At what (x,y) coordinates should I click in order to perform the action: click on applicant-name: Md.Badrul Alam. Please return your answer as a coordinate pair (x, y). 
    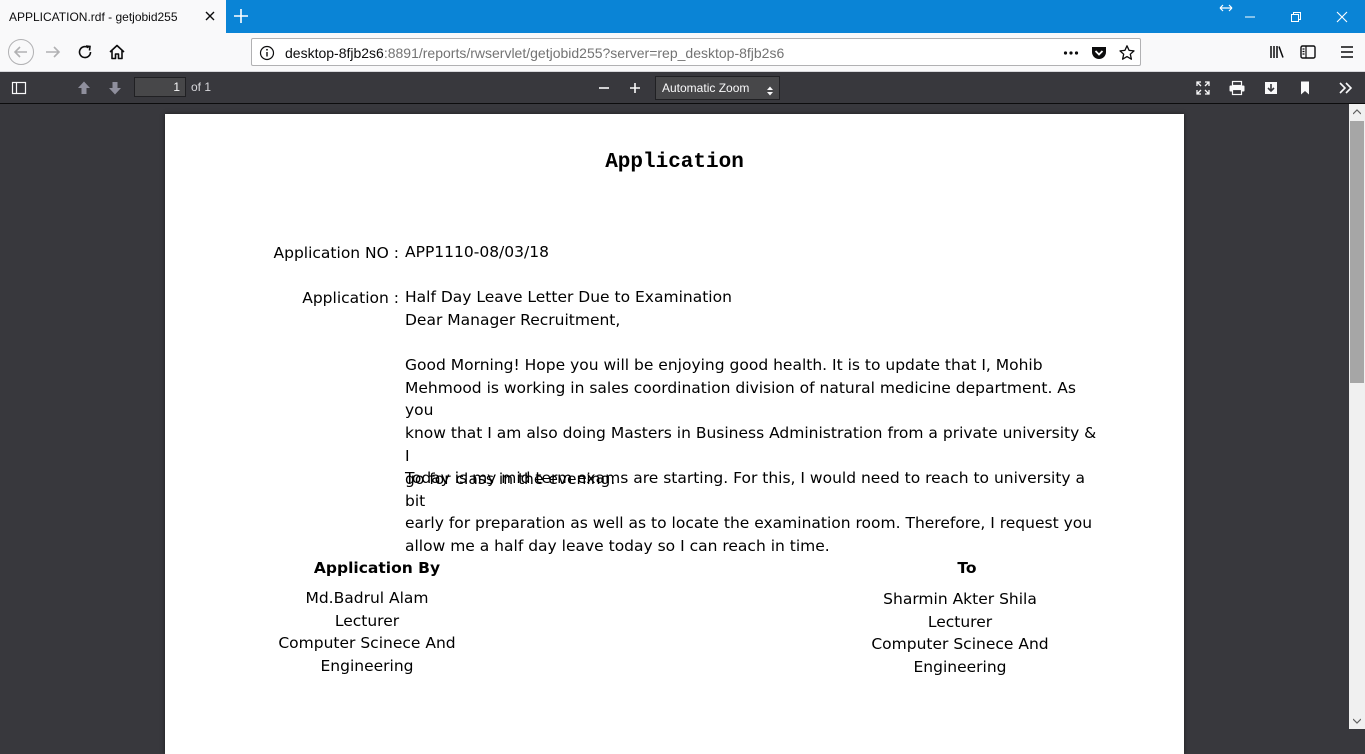
    Looking at the image, I should click on (367, 598).